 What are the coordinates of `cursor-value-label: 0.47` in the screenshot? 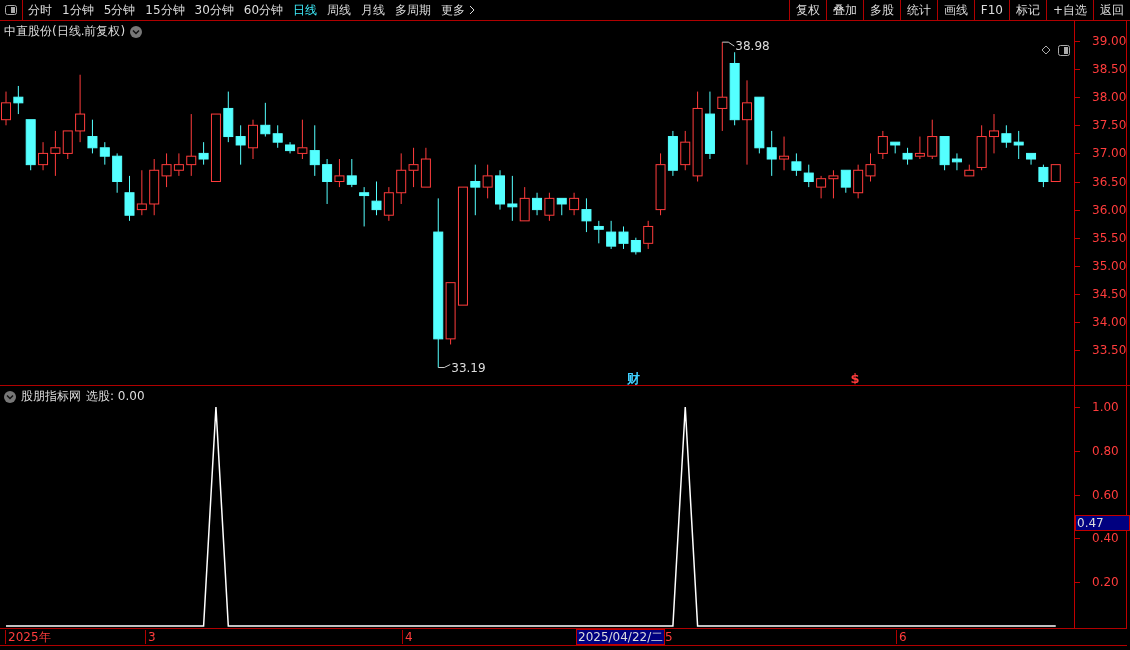 It's located at (1102, 523).